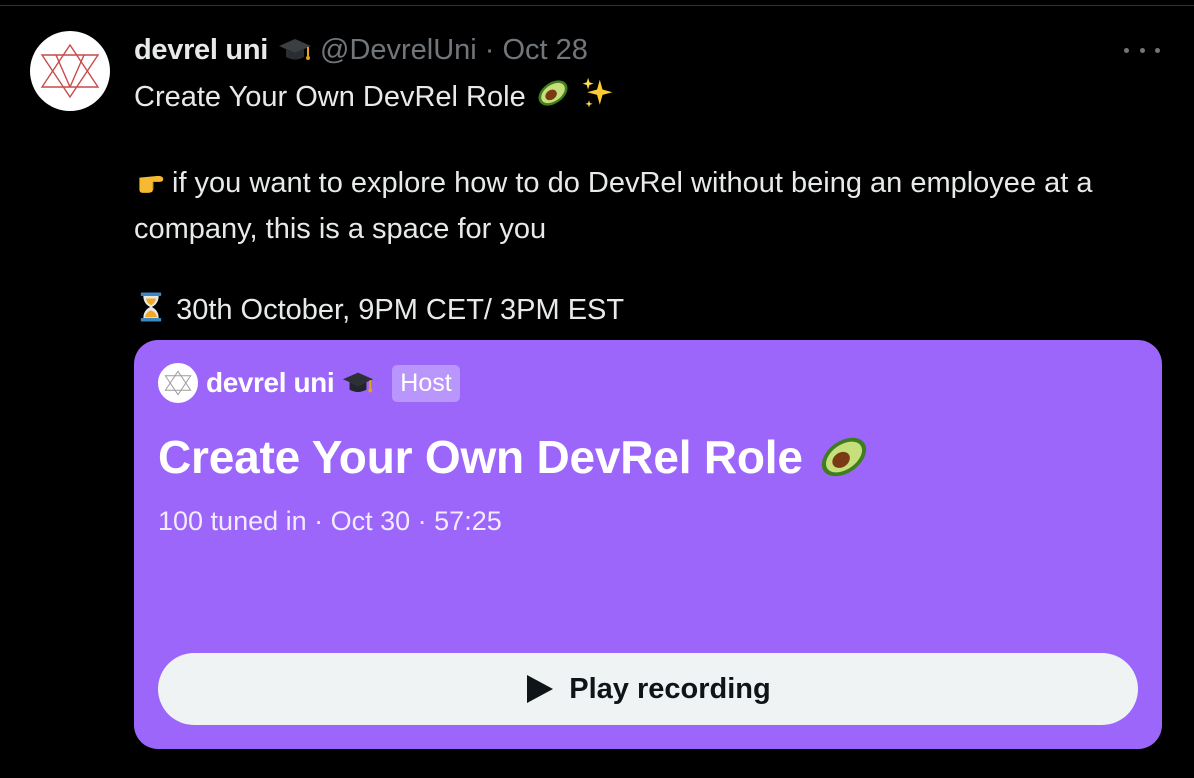 Image resolution: width=1194 pixels, height=778 pixels. Describe the element at coordinates (544, 50) in the screenshot. I see `tweet-date: Oct 28` at that location.